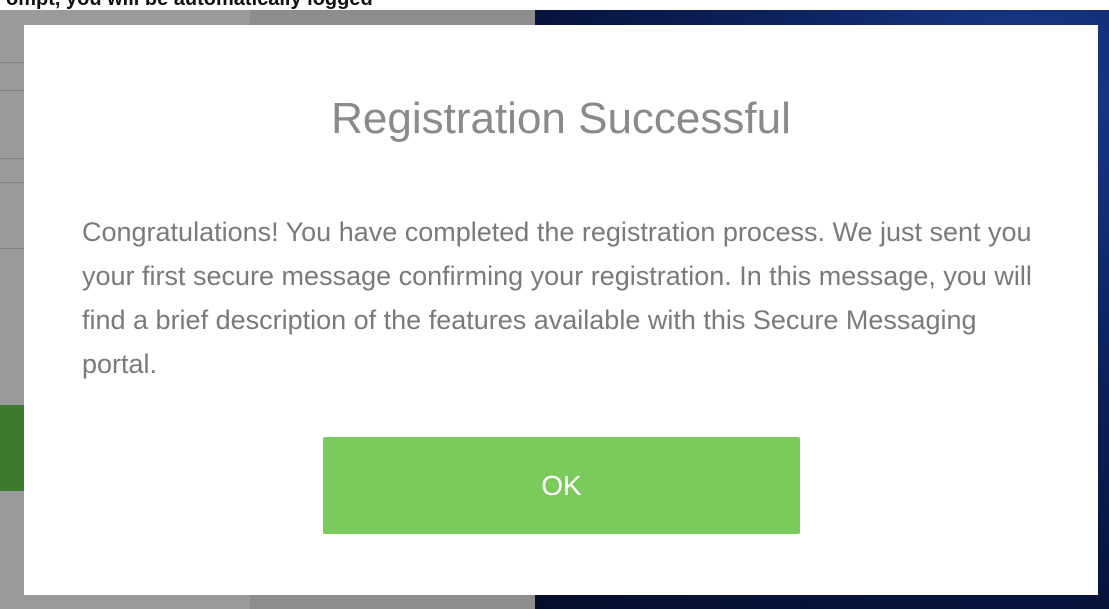  I want to click on underlying-page-header: ompt, you will be automatically logged, so click(554, 5).